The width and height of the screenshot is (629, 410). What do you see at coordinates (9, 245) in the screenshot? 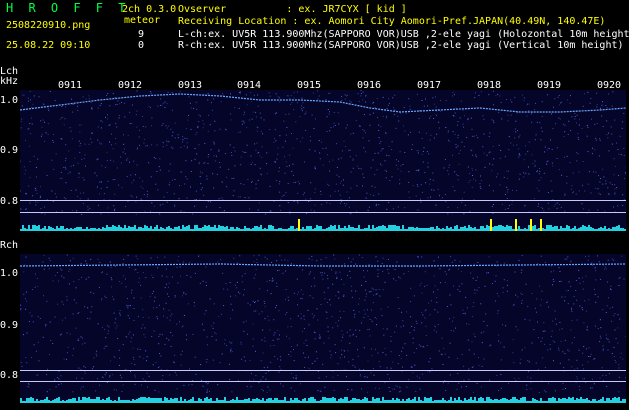
I see `rch-label: Rch` at bounding box center [9, 245].